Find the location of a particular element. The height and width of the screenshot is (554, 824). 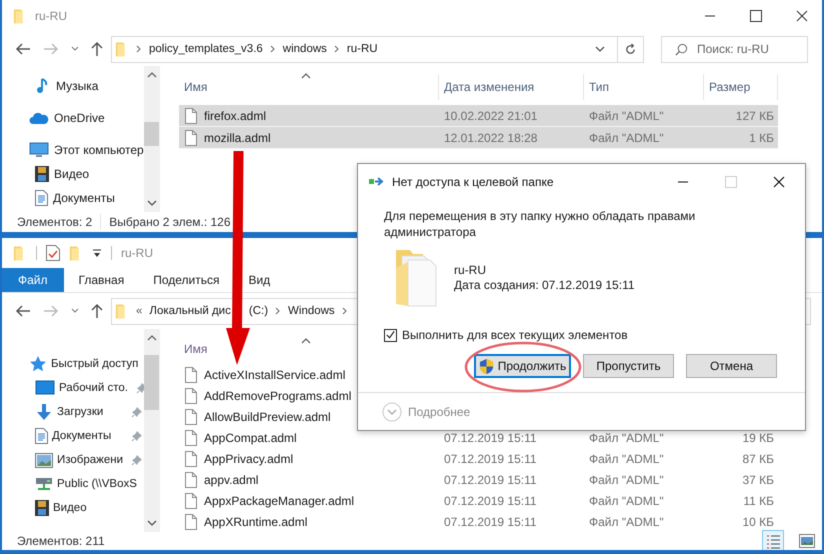

size-cell-text: 19 КБ is located at coordinates (758, 437).